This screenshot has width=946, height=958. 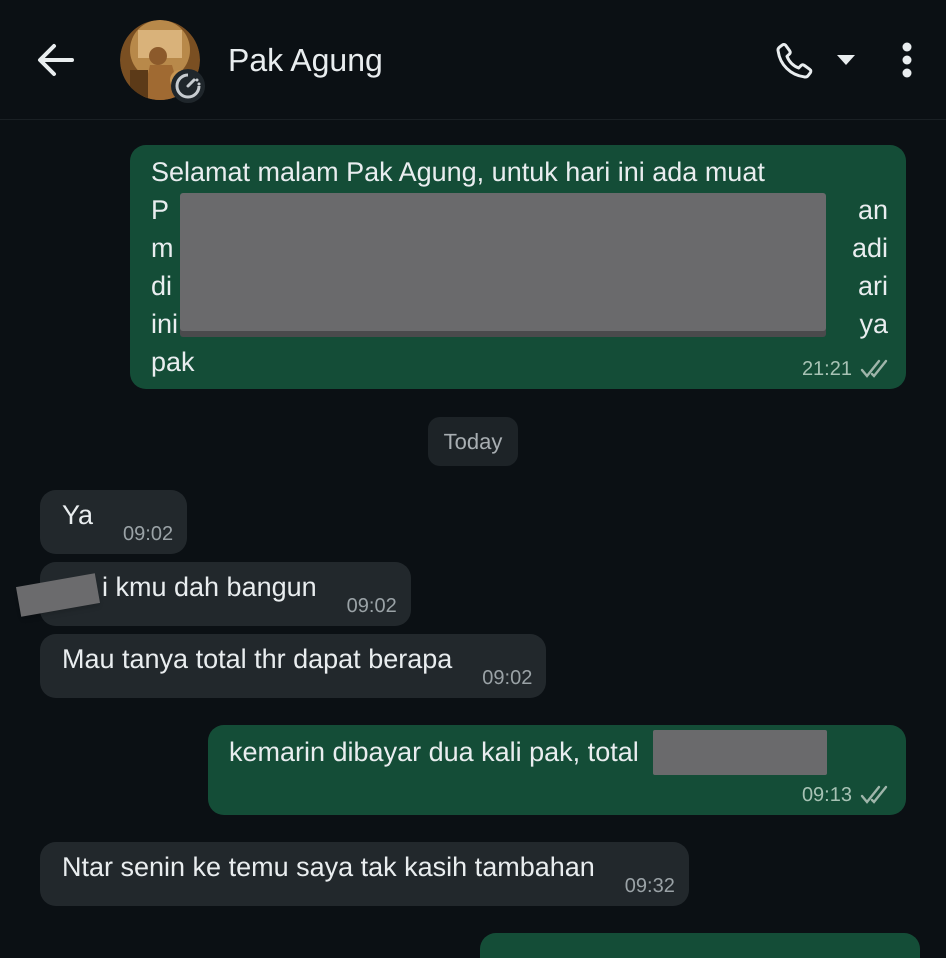 I want to click on message-time: 09:13, so click(x=827, y=795).